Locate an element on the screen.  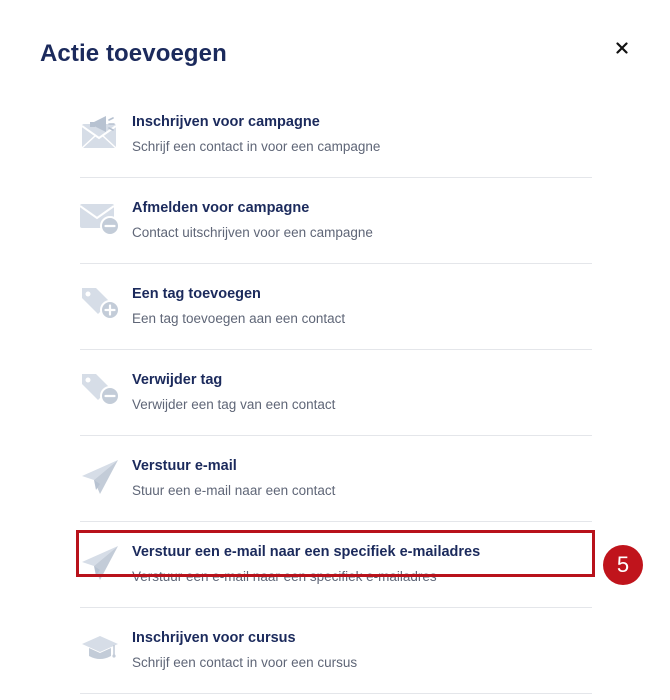
action-label: Afmelden voor campagne is located at coordinates (221, 208).